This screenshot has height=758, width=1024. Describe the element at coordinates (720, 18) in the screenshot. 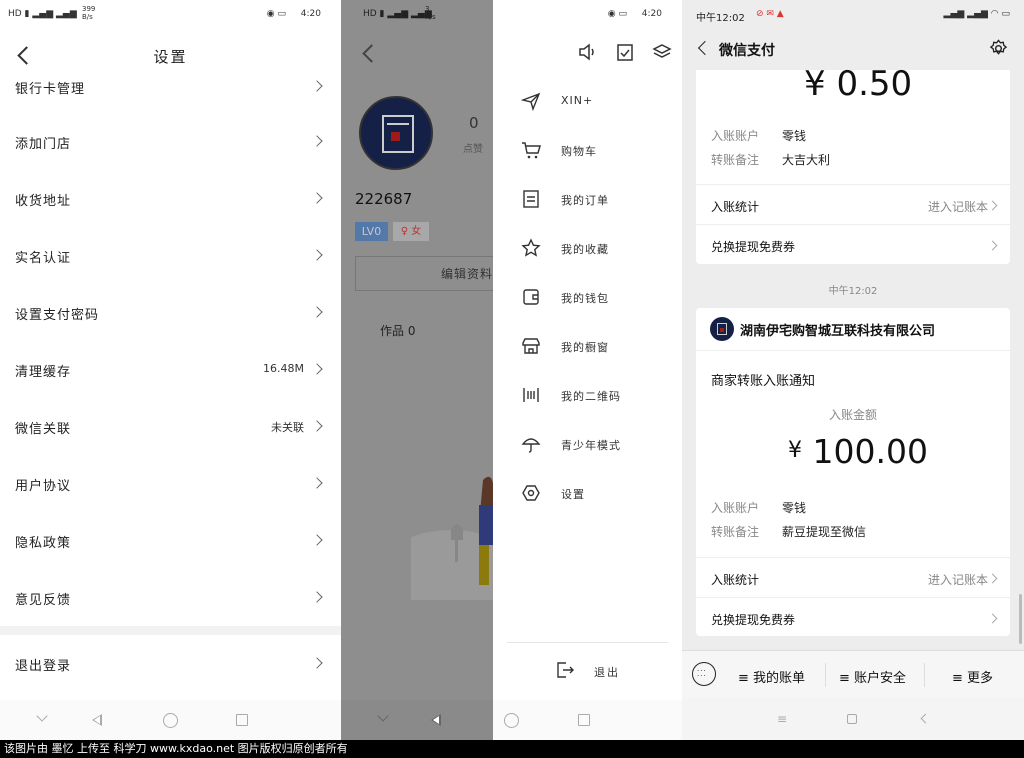

I see `status-time: 中午12:02` at that location.